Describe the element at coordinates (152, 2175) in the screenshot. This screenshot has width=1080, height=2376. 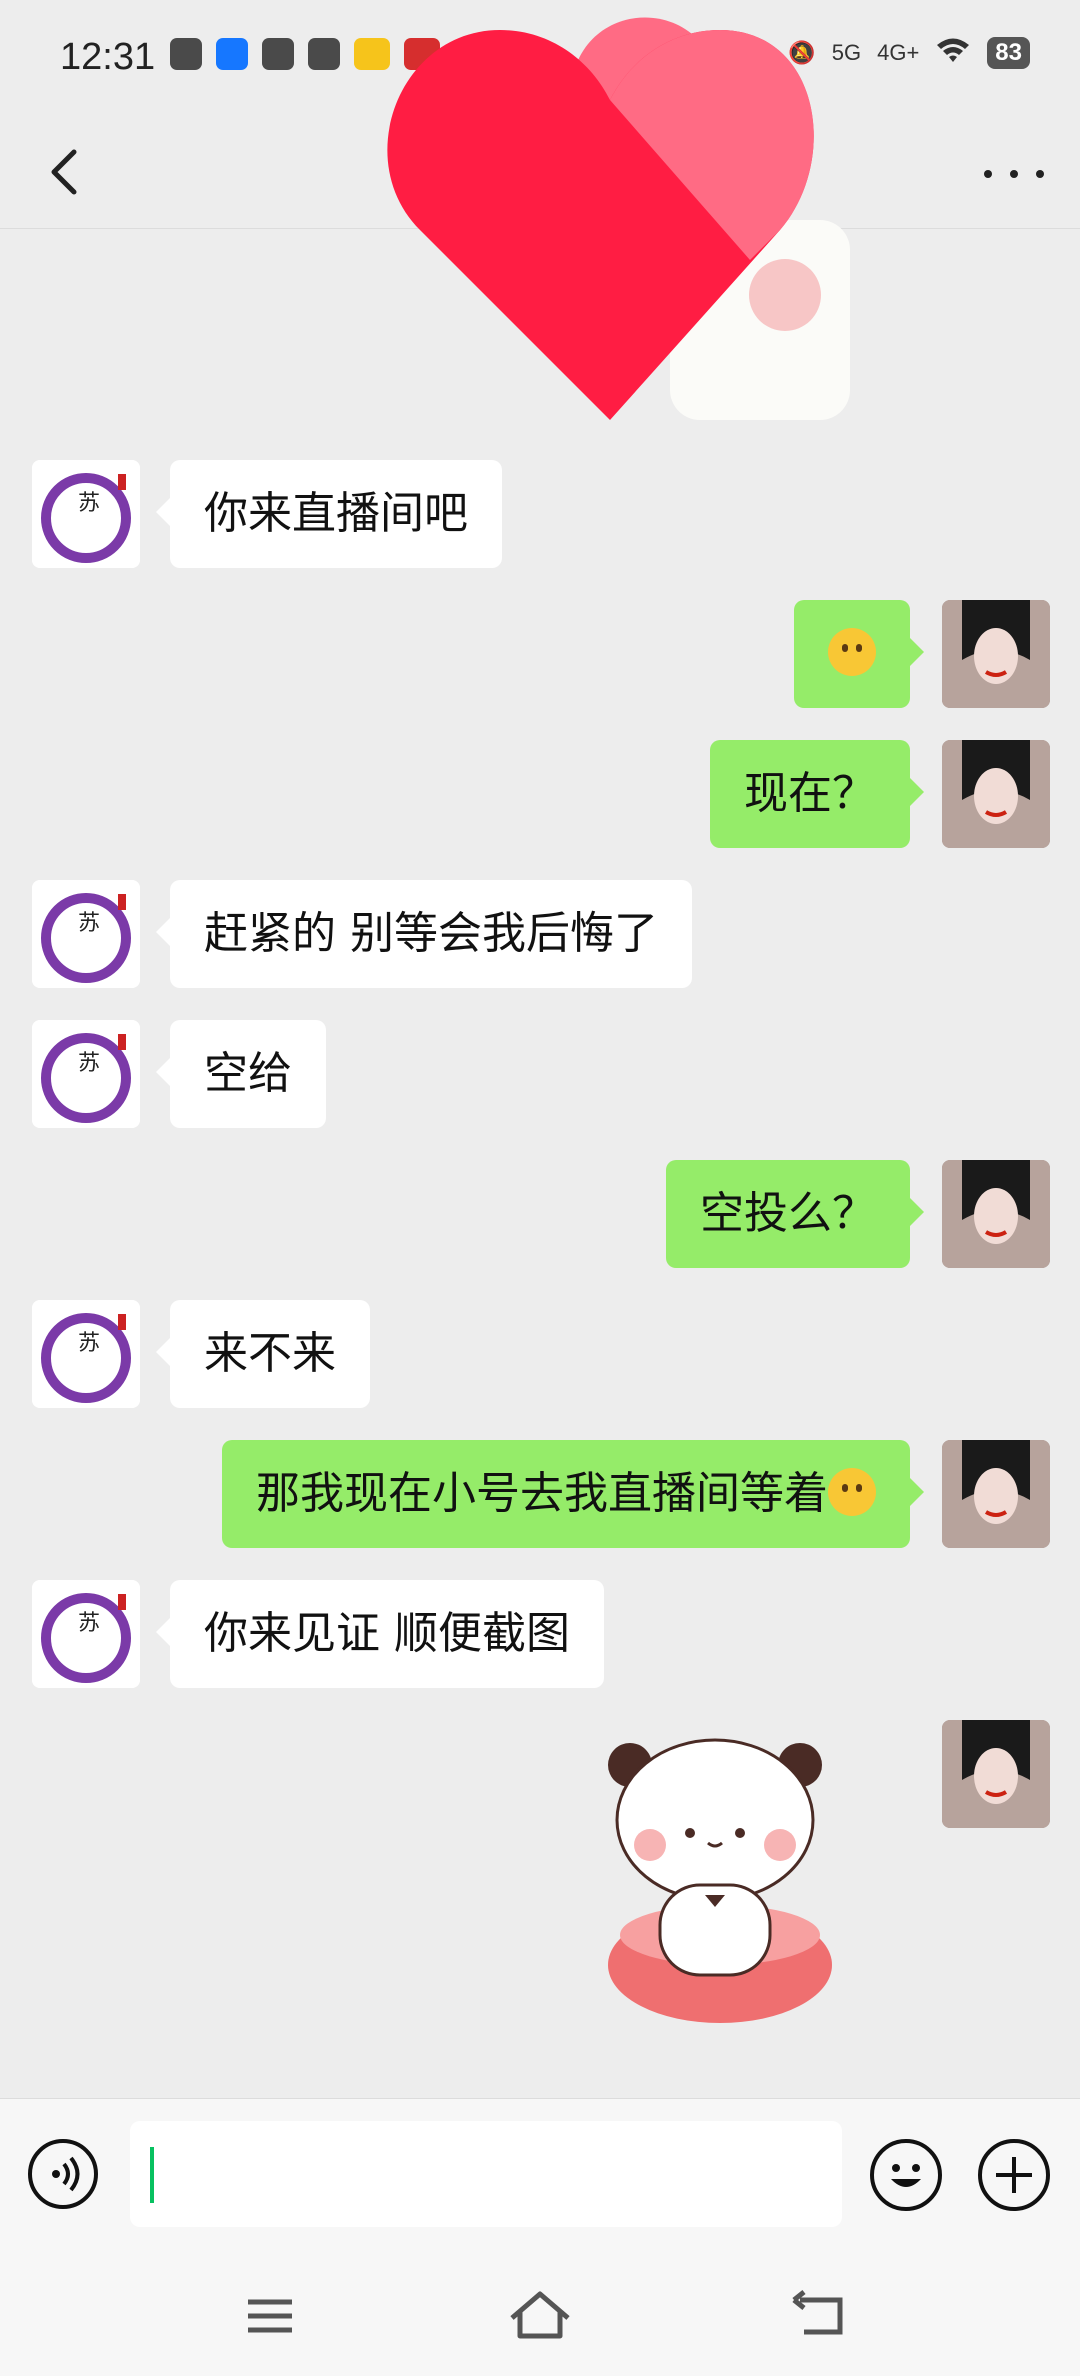
I see `text-caret` at that location.